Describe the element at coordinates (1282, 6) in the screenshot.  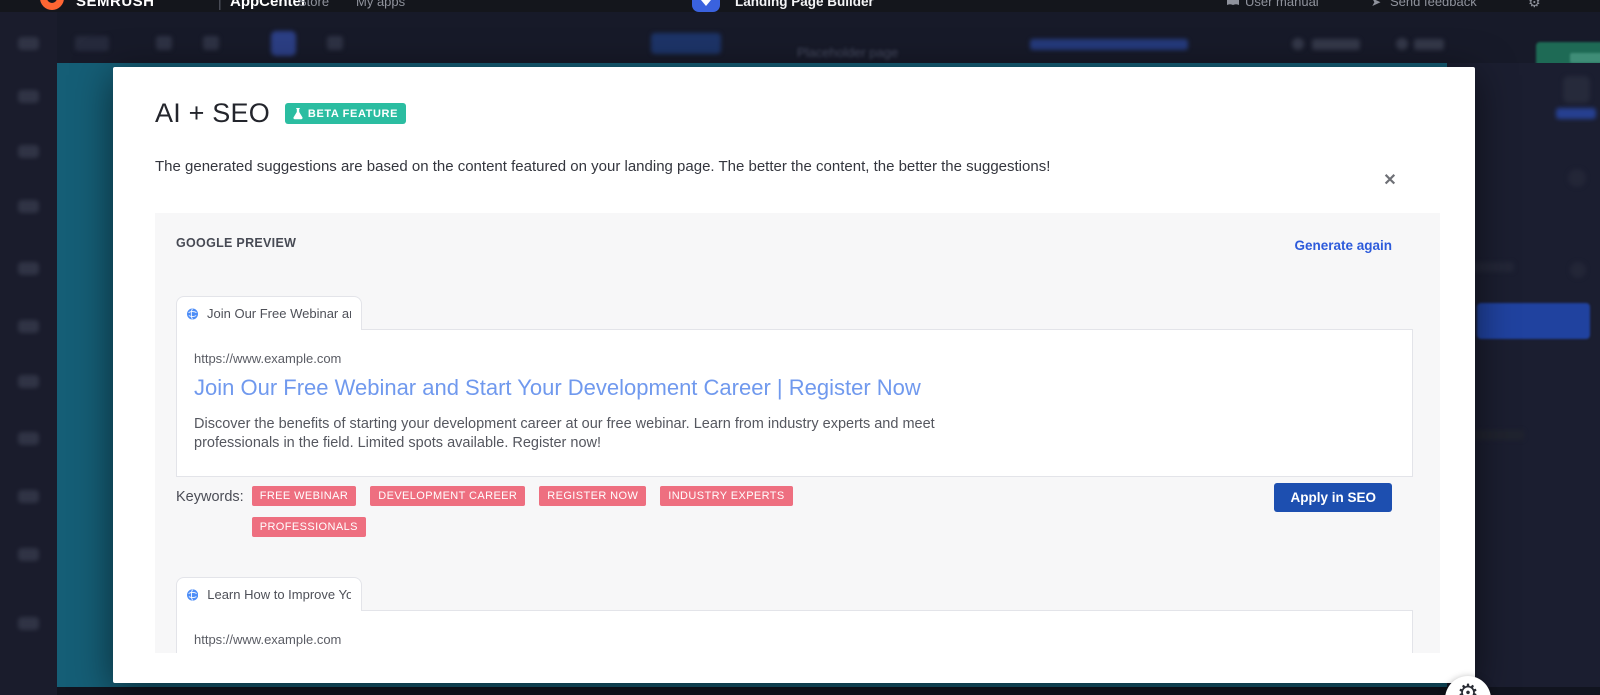
I see `user-manual-link: User manual` at that location.